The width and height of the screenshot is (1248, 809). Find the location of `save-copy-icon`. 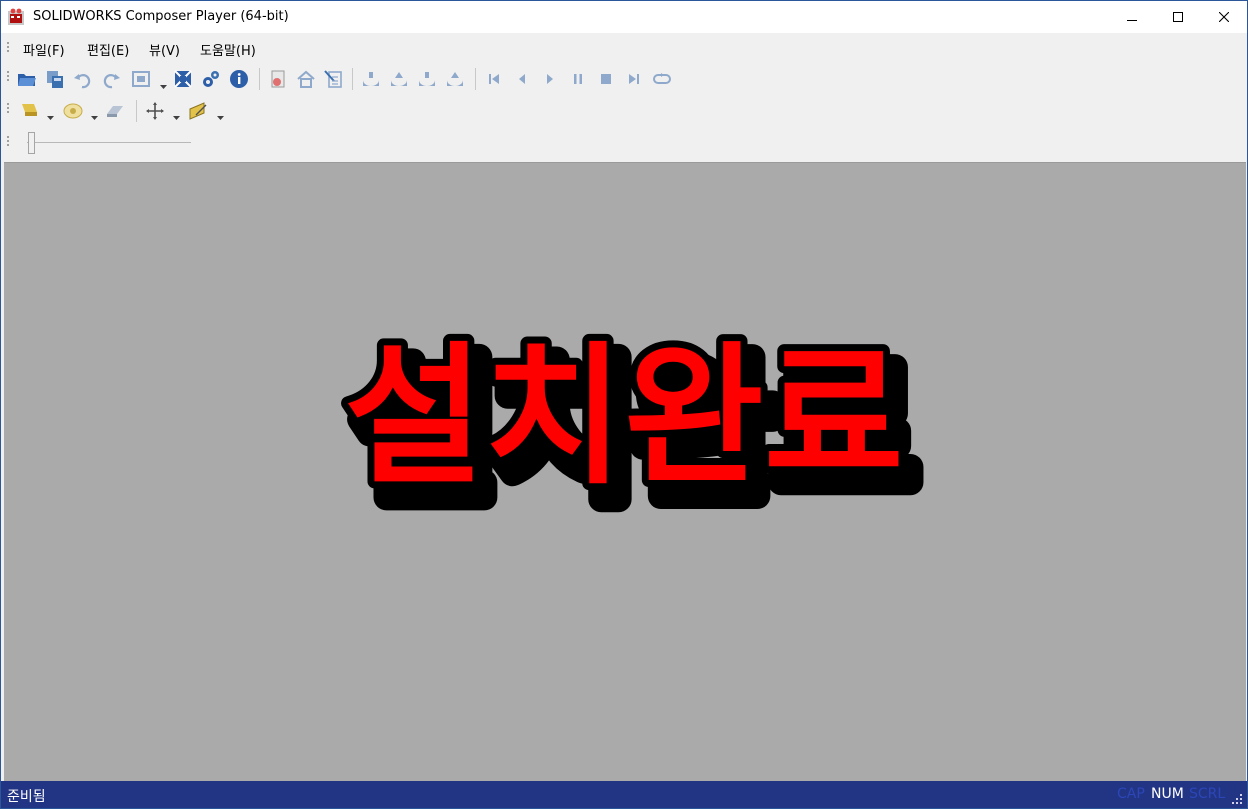

save-copy-icon is located at coordinates (55, 79).